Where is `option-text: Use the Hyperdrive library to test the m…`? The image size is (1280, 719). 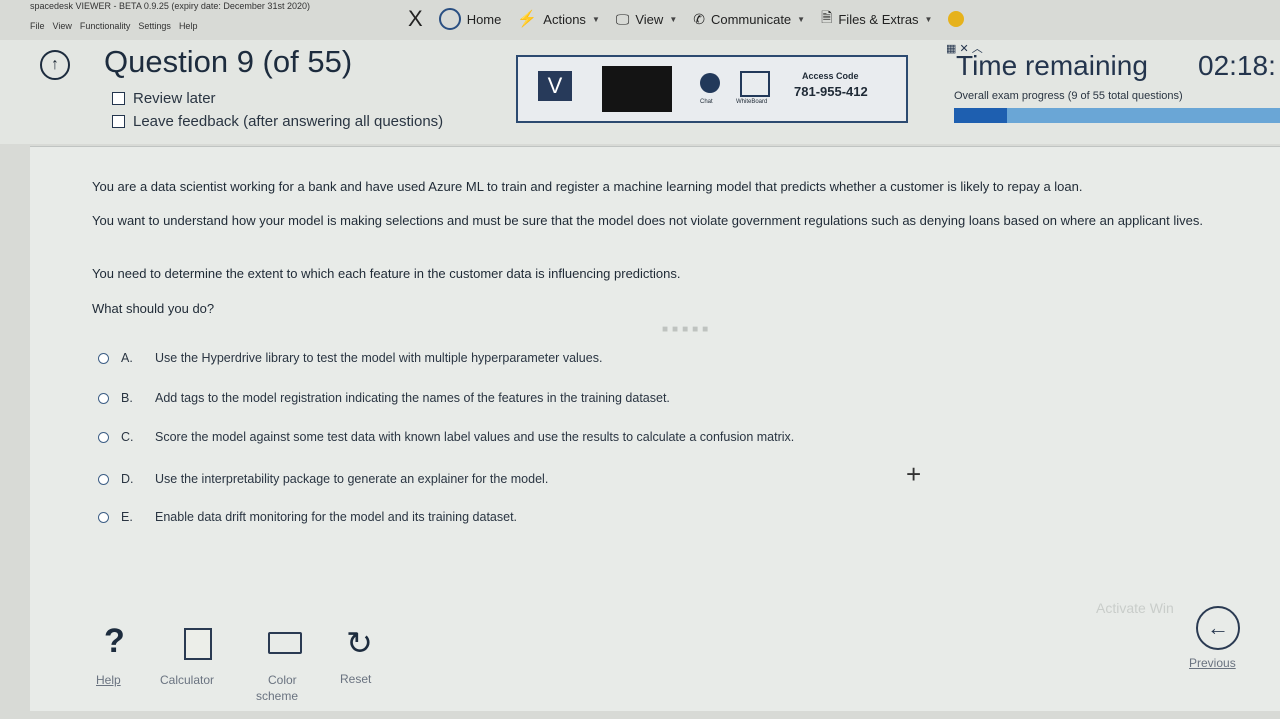
option-text: Use the Hyperdrive library to test the m… is located at coordinates (379, 358).